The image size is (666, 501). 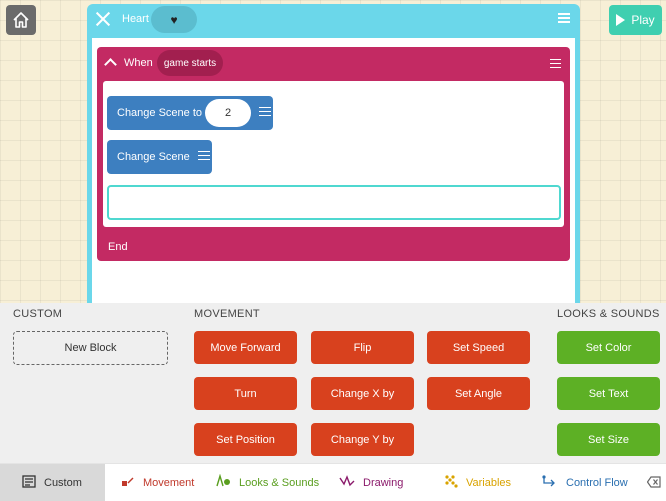 I want to click on tab-movement: Movement, so click(x=157, y=482).